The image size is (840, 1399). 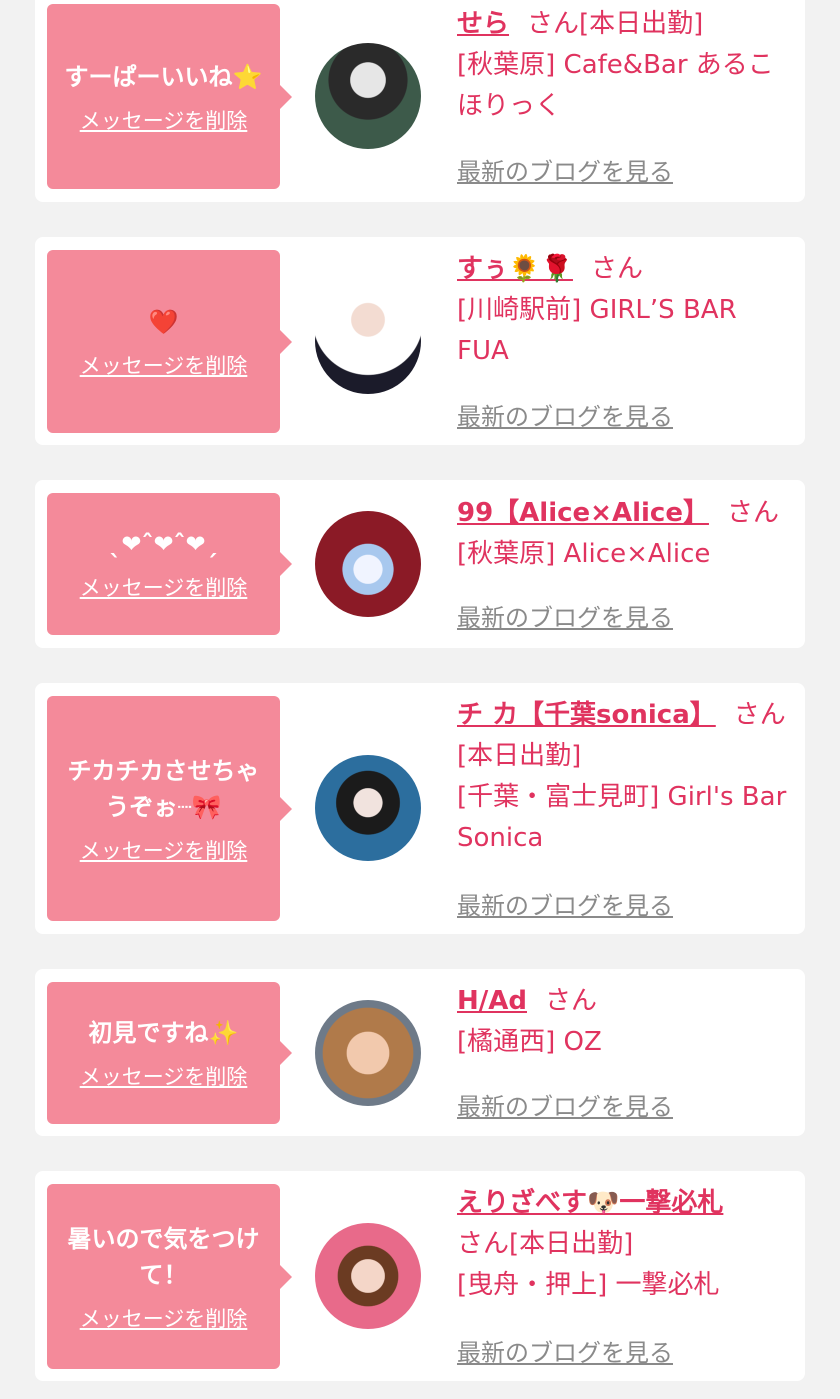 I want to click on store-label: [川崎駅前] GIRL’S BAR FUA, so click(x=597, y=330).